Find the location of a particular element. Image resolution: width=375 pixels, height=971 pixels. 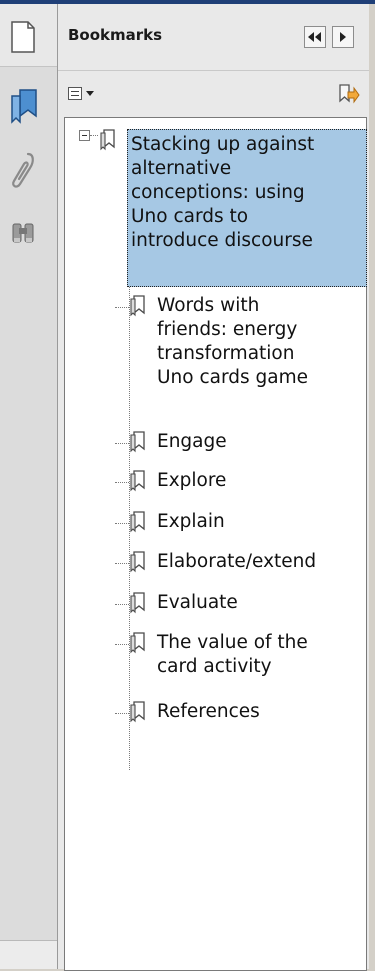

bookmarks-icon is located at coordinates (24, 106).